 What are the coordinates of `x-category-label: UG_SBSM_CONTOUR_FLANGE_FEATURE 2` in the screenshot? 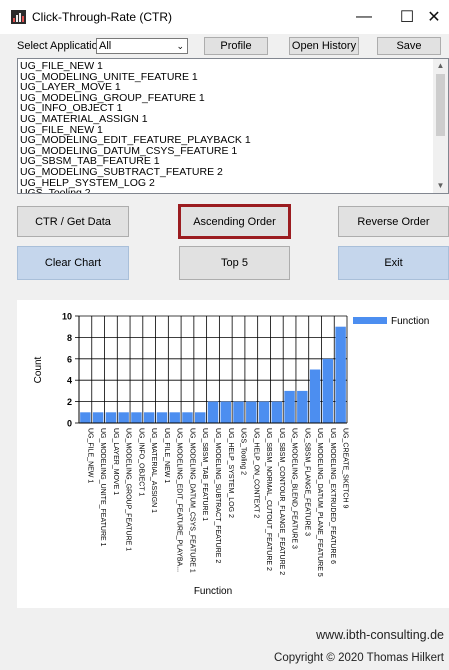 It's located at (281, 501).